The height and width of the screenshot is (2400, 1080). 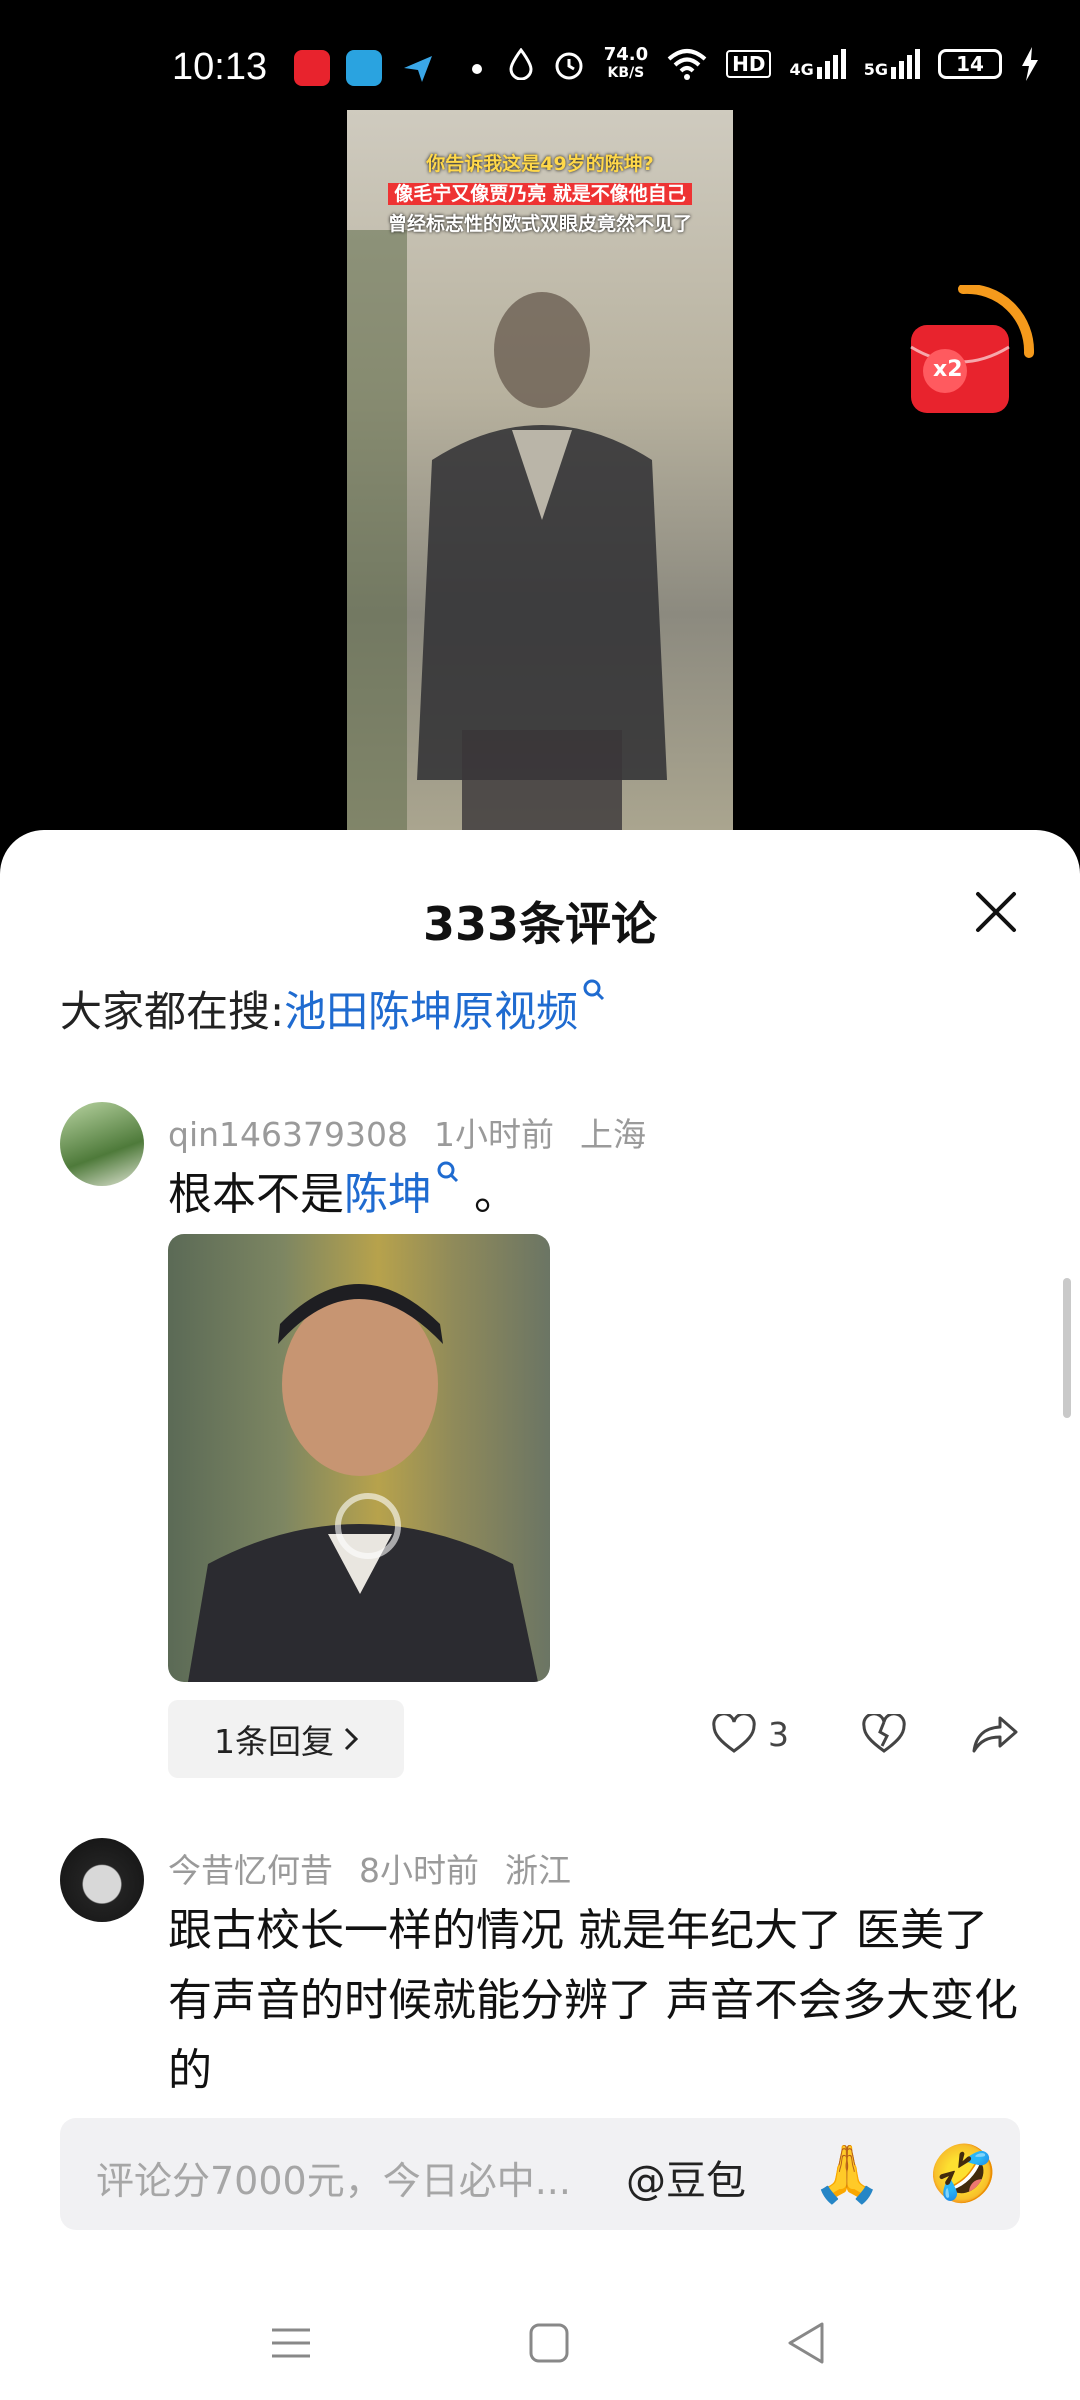 What do you see at coordinates (364, 68) in the screenshot?
I see `telegram-app-icon` at bounding box center [364, 68].